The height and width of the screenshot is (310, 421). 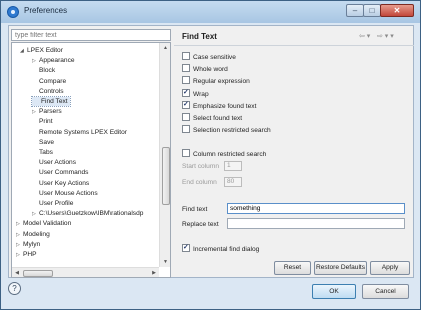 I want to click on tree-item: ▷ Model Validation, so click(x=43, y=223).